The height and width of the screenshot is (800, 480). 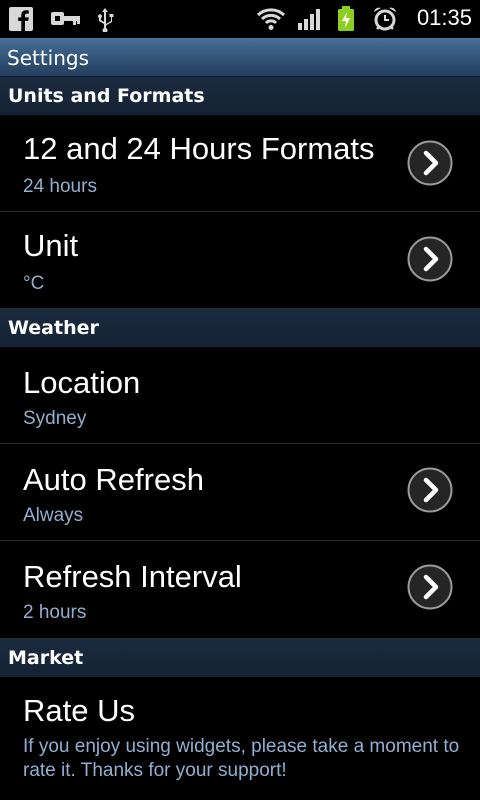 What do you see at coordinates (113, 479) in the screenshot?
I see `setting-title: Auto Refresh` at bounding box center [113, 479].